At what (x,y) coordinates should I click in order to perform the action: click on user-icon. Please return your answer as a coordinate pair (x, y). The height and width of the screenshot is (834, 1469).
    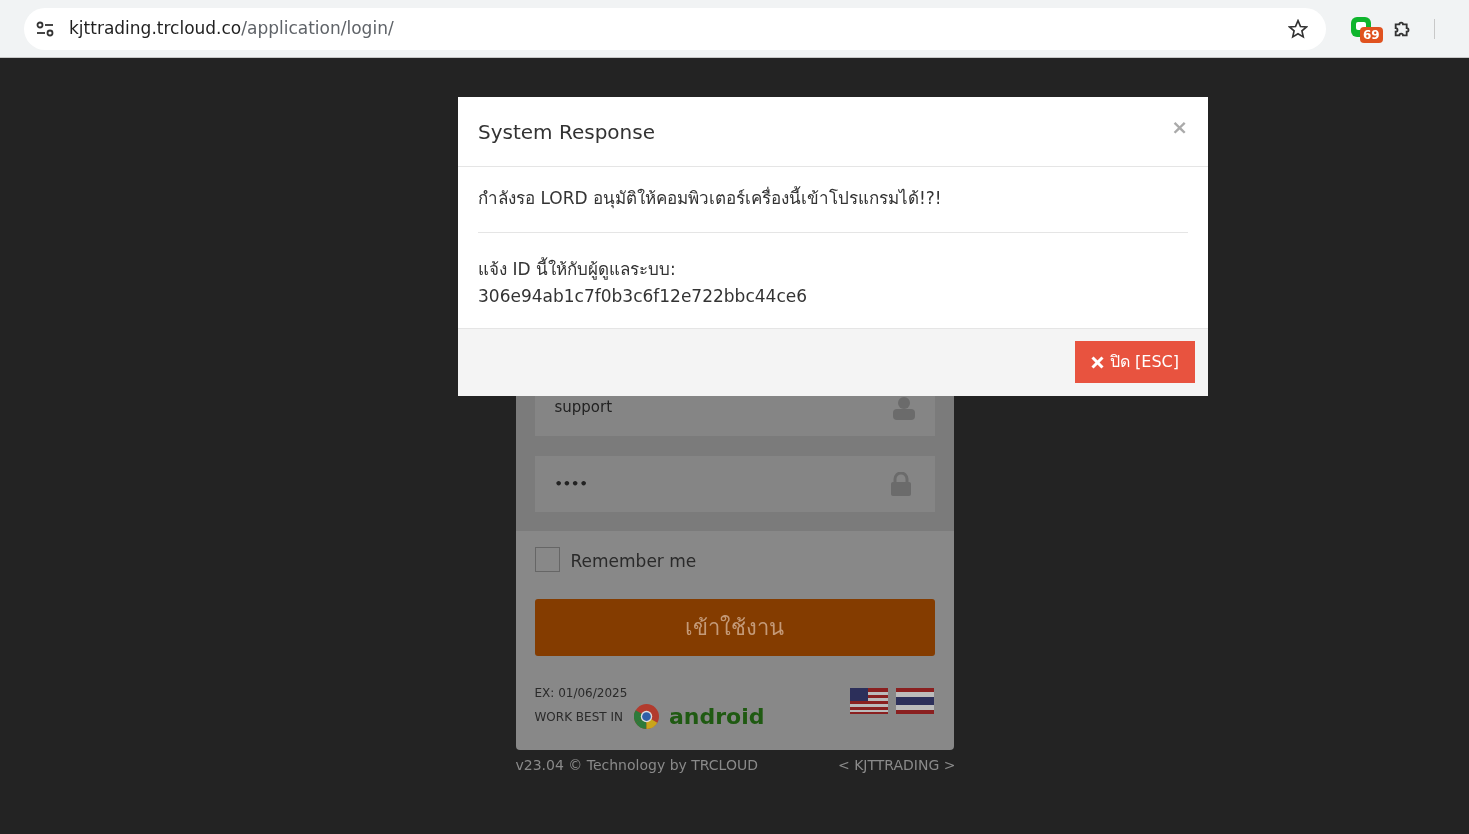
    Looking at the image, I should click on (903, 408).